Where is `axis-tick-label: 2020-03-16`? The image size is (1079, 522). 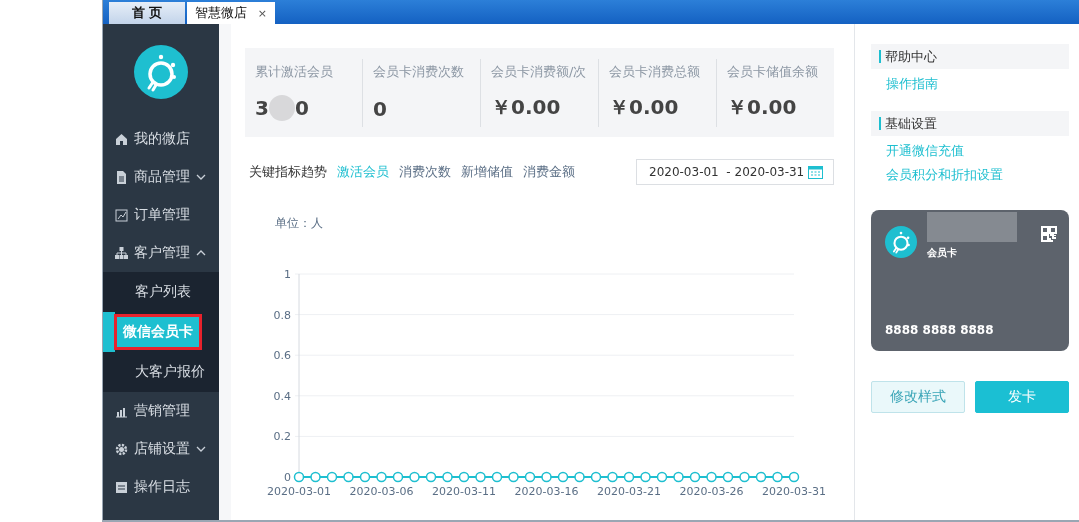
axis-tick-label: 2020-03-16 is located at coordinates (546, 491).